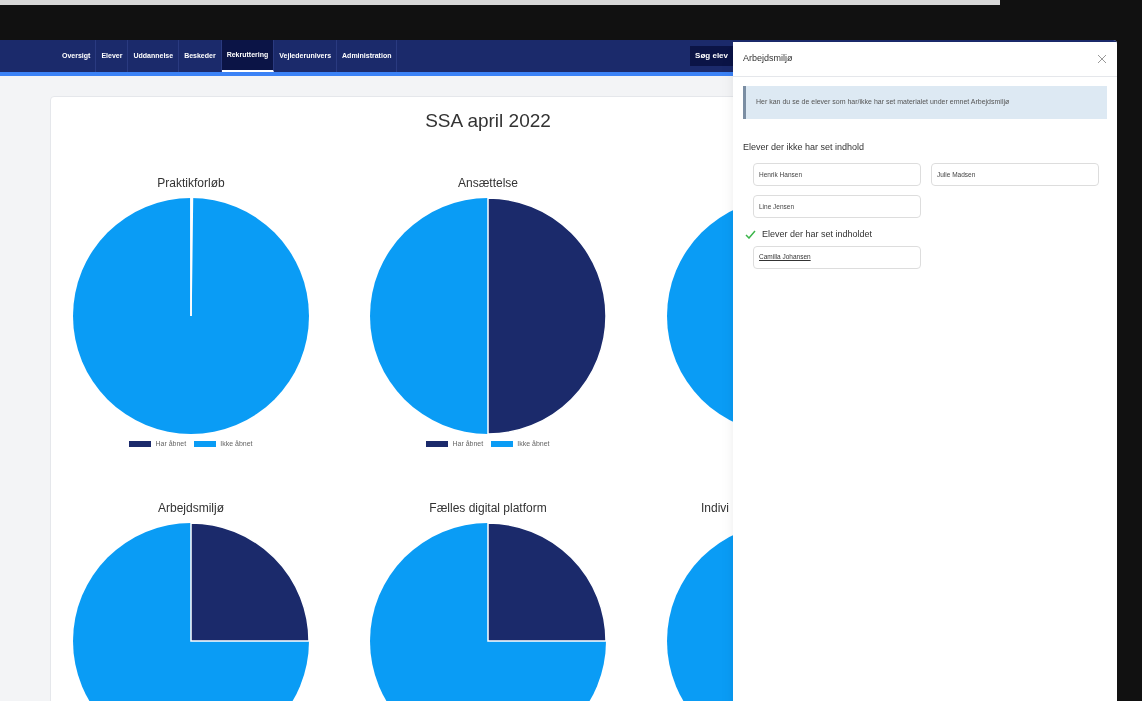  I want to click on section-heading: Elever der har set indholdet, so click(817, 234).